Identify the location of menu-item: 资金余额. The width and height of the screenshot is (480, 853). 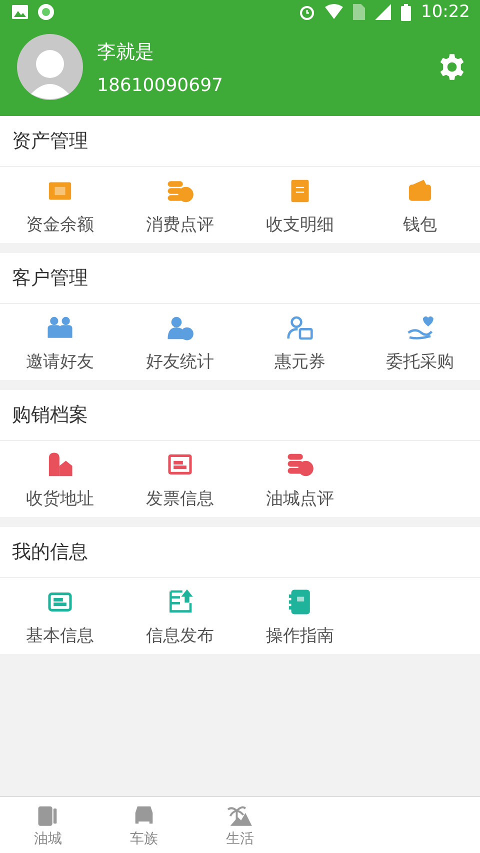
(60, 206).